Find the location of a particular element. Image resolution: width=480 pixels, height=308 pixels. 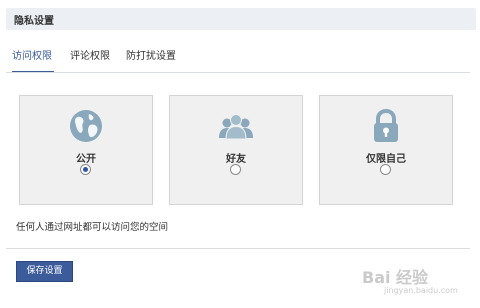

option-card-public: 公开 is located at coordinates (86, 150).